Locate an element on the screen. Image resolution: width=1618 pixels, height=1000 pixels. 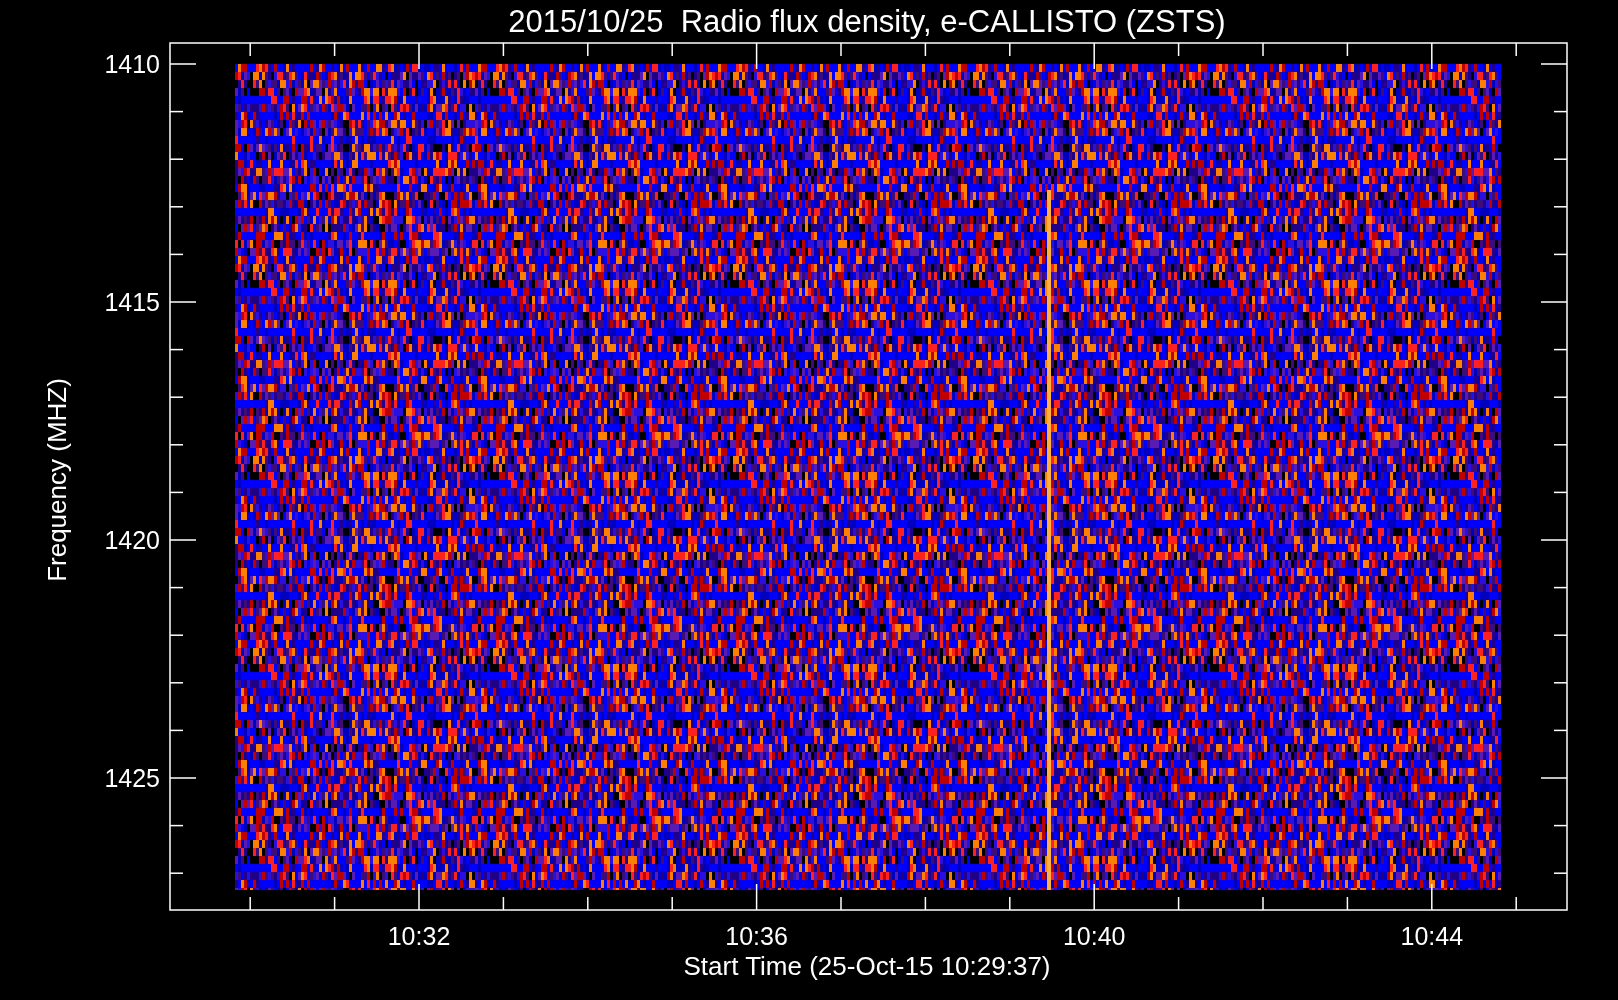
axis-tick-label: 10:40 is located at coordinates (1094, 936).